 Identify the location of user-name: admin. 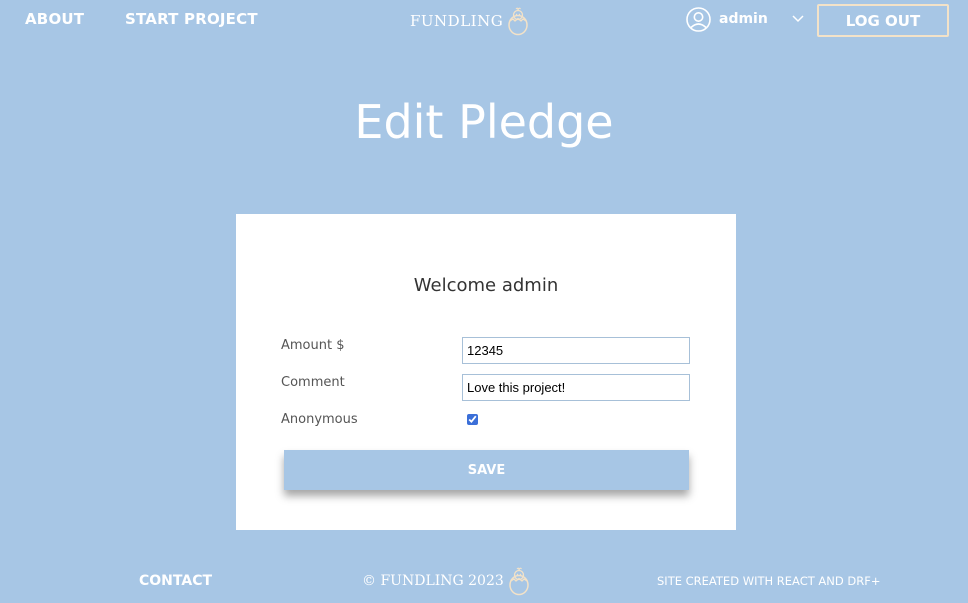
(743, 19).